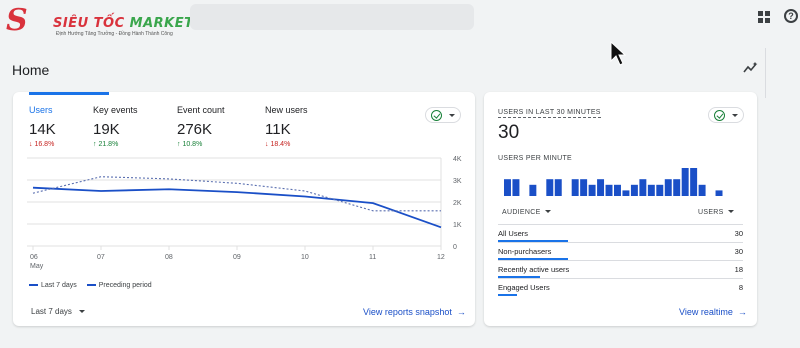 The width and height of the screenshot is (800, 348). What do you see at coordinates (713, 312) in the screenshot?
I see `view-realtime-link: View realtime →` at bounding box center [713, 312].